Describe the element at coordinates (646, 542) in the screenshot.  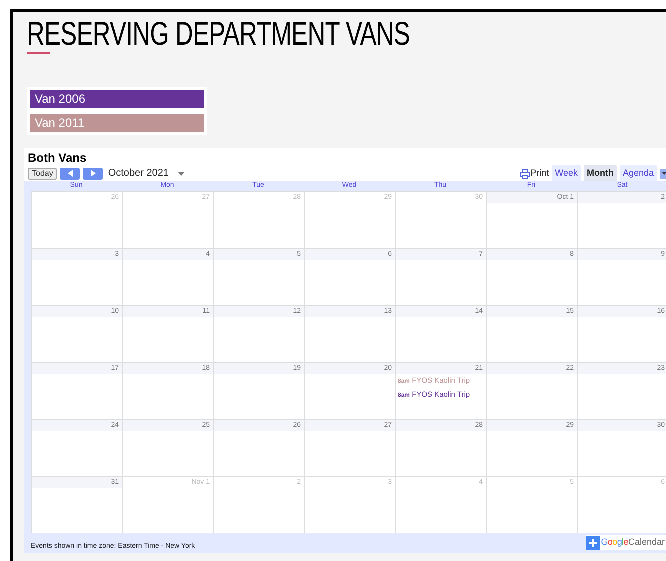
I see `brand-calendar: Calendar` at that location.